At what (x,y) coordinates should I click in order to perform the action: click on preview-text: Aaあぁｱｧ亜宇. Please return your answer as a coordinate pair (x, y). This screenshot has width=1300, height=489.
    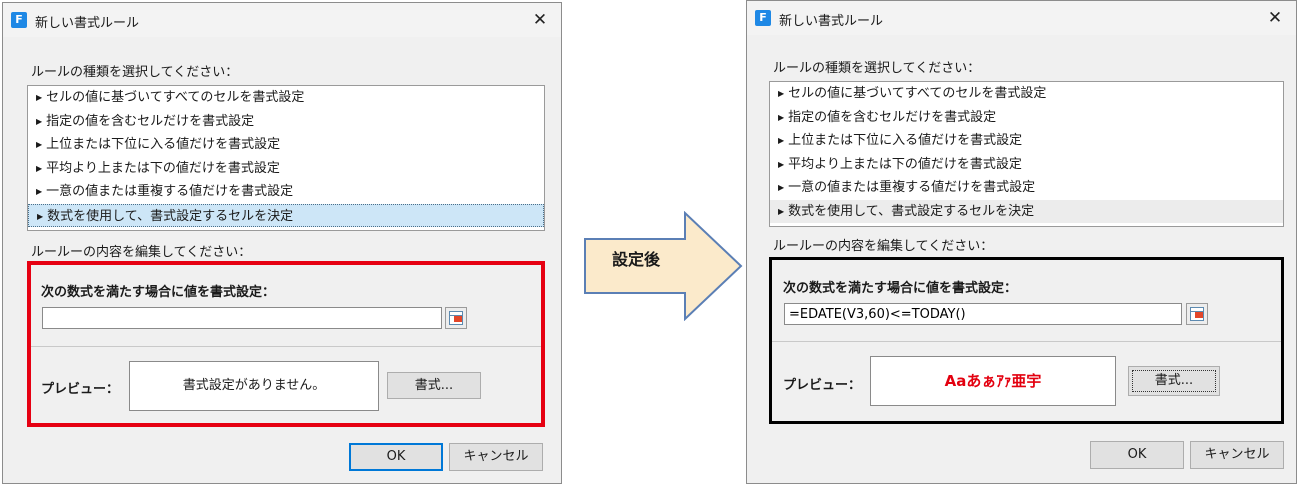
    Looking at the image, I should click on (993, 381).